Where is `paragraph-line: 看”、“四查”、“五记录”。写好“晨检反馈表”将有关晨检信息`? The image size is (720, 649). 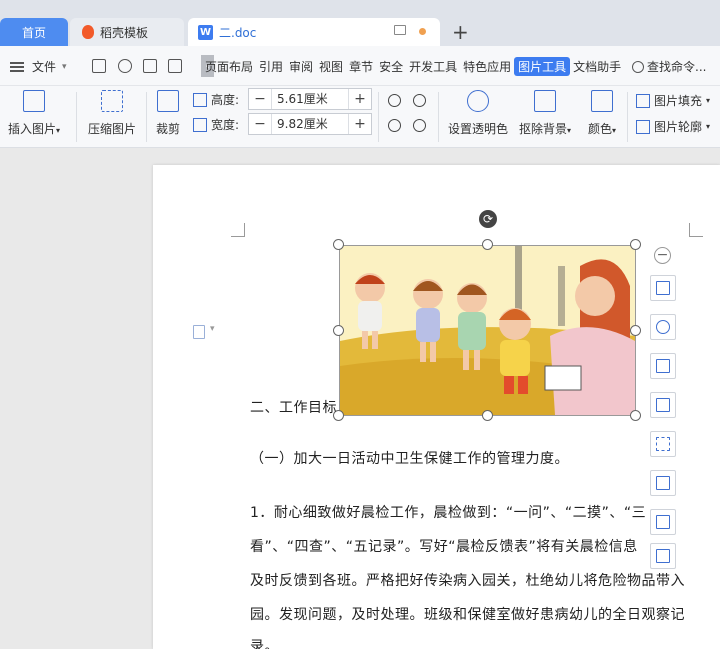 paragraph-line: 看”、“四查”、“五记录”。写好“晨检反馈表”将有关晨检信息 is located at coordinates (444, 547).